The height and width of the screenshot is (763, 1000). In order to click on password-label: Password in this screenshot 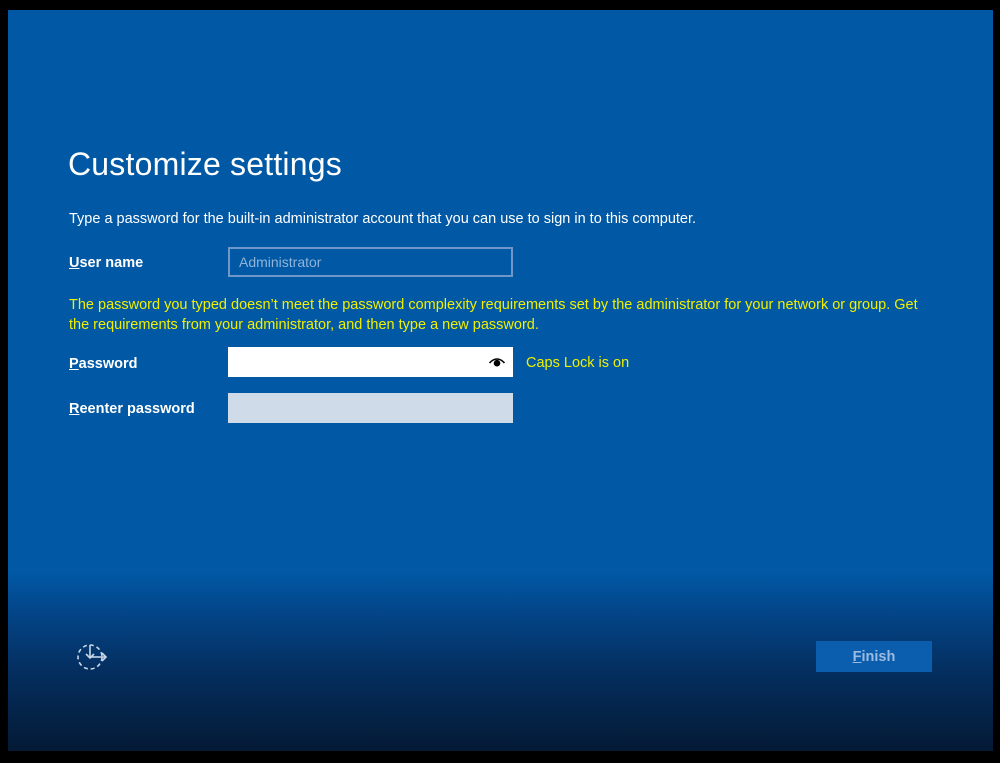, I will do `click(103, 364)`.